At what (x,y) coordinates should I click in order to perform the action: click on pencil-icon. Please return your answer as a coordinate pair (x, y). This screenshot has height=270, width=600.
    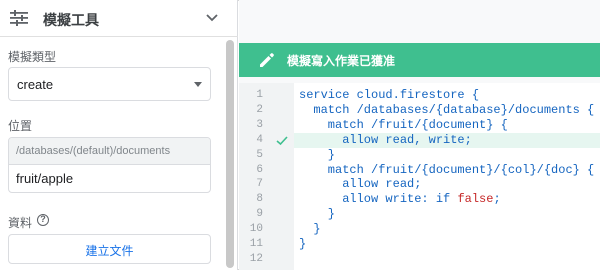
    Looking at the image, I should click on (267, 60).